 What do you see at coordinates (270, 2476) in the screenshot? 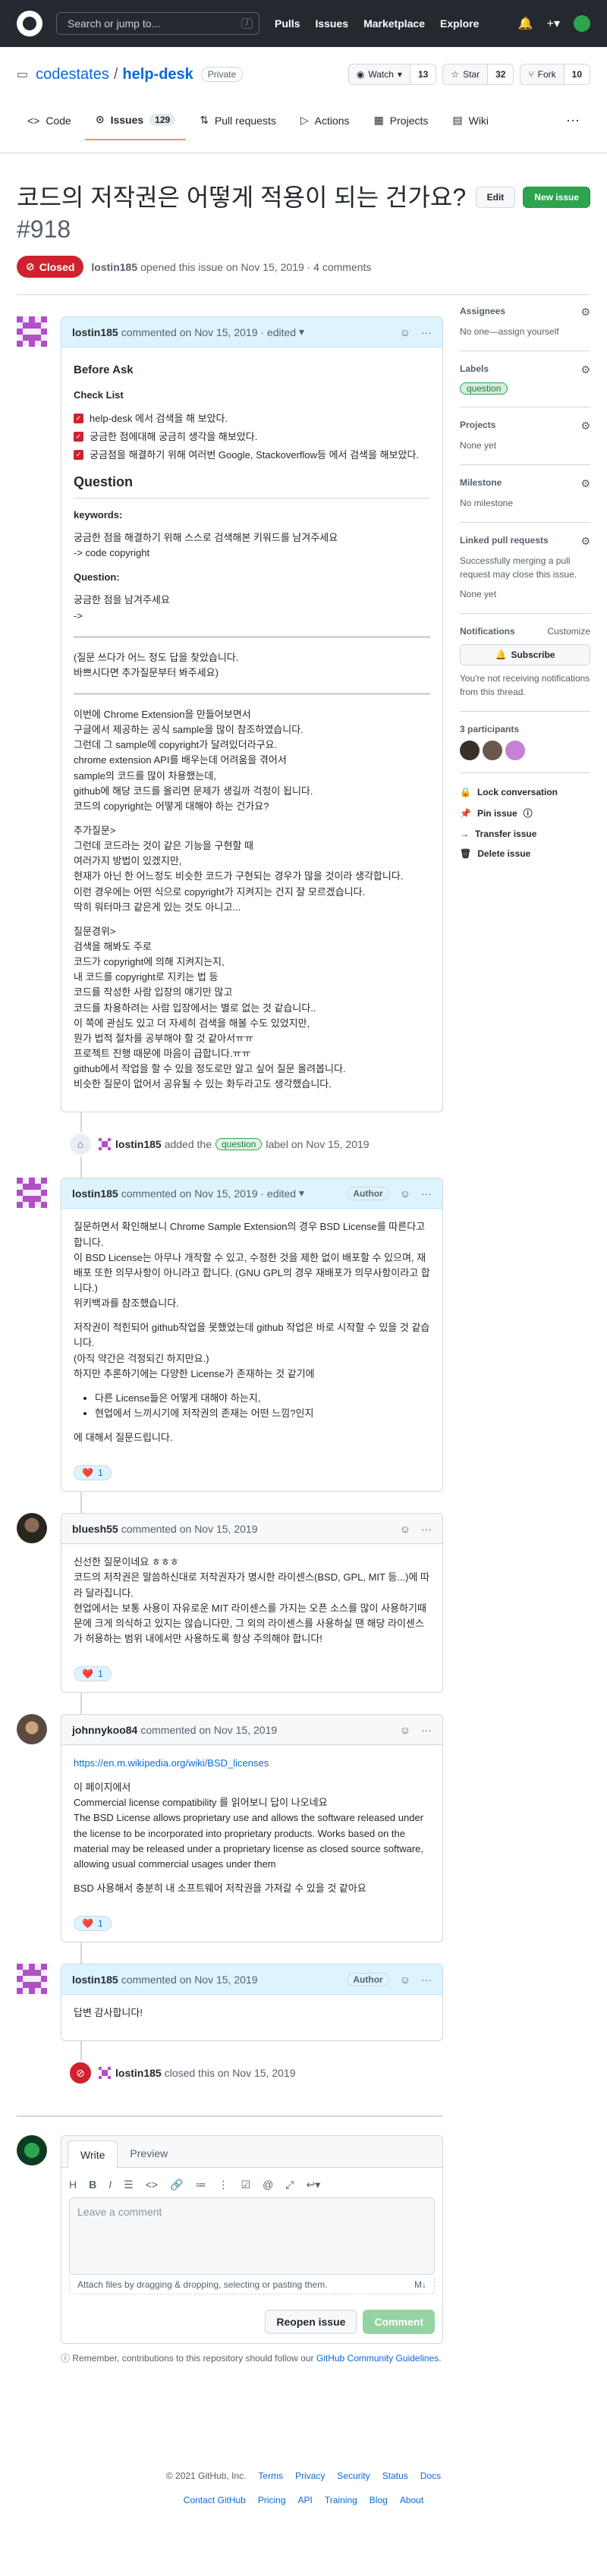
I see `footer-link: Terms` at bounding box center [270, 2476].